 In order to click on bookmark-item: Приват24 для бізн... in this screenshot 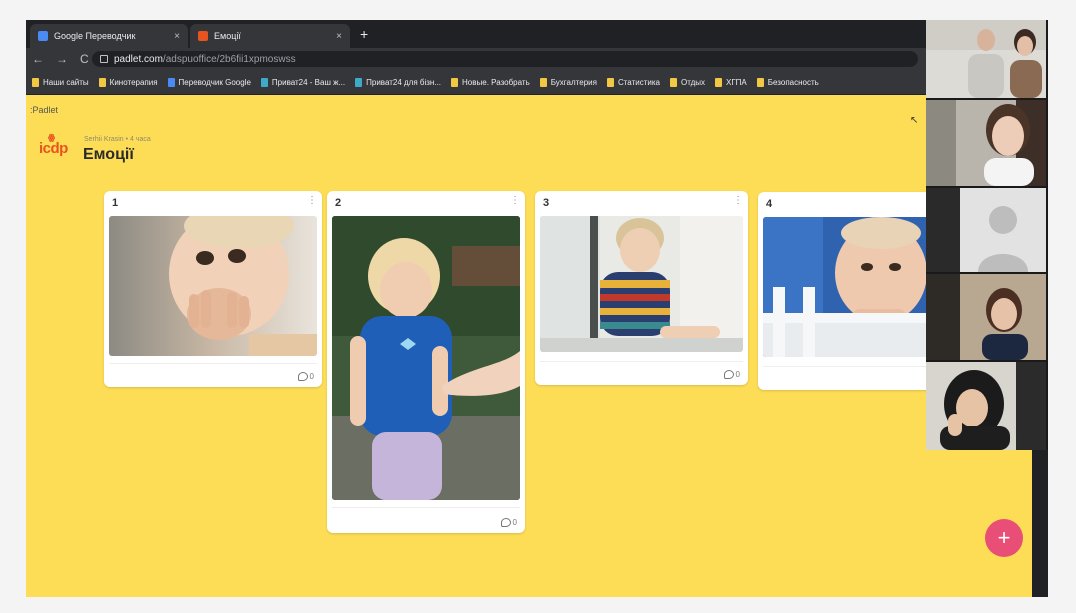, I will do `click(398, 82)`.